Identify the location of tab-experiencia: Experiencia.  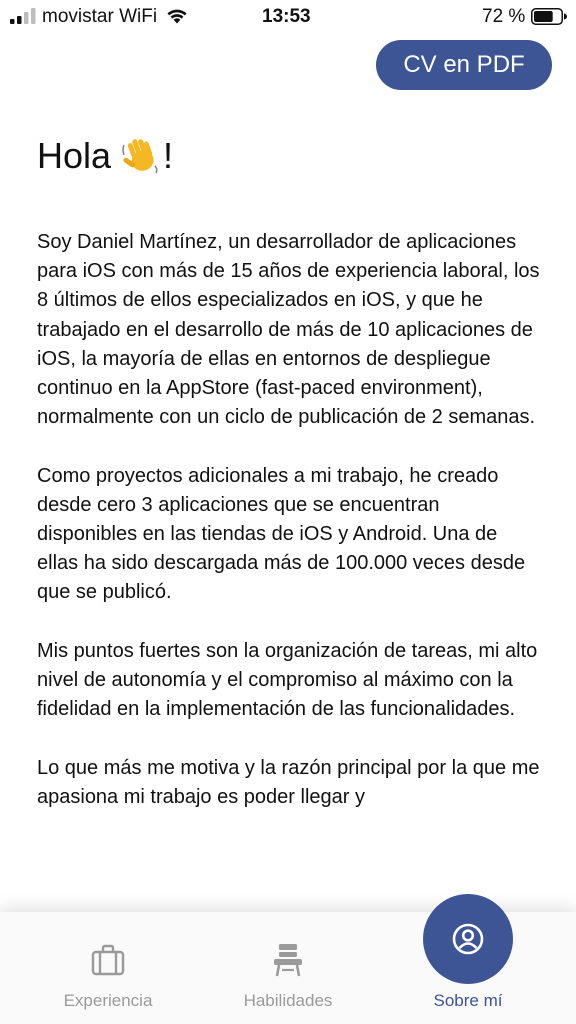
(108, 968).